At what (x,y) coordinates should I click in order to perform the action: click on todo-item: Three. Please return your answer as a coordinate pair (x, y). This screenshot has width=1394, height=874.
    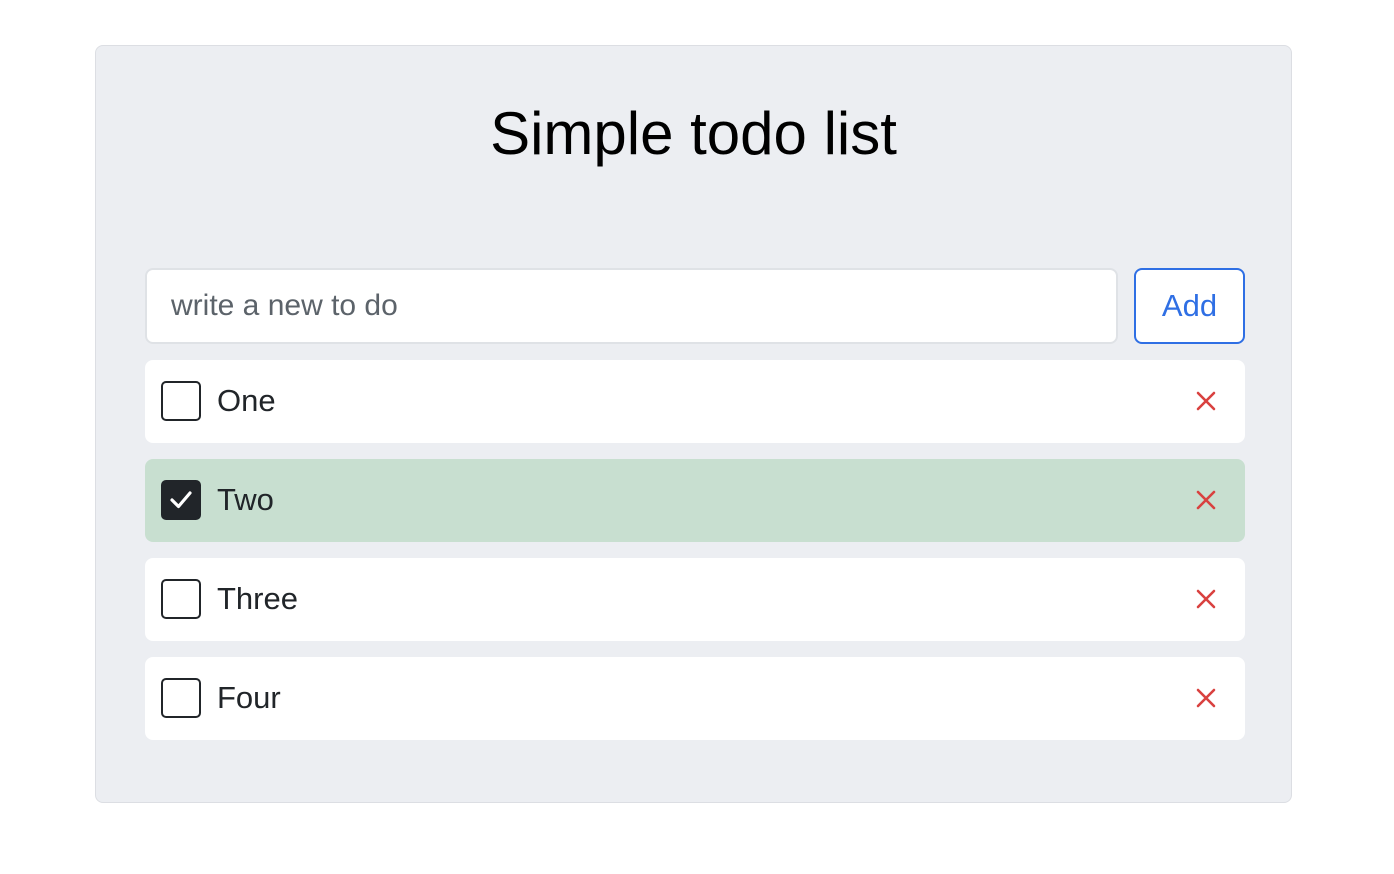
    Looking at the image, I should click on (695, 599).